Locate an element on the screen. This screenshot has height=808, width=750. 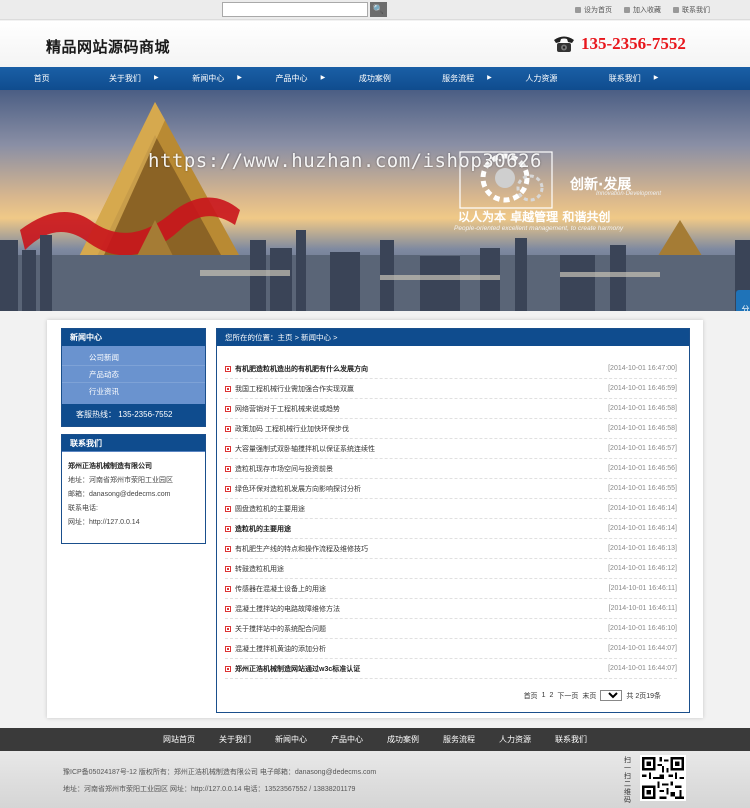
news-date: [2014-10-01 16:46:11] is located at coordinates (642, 588).